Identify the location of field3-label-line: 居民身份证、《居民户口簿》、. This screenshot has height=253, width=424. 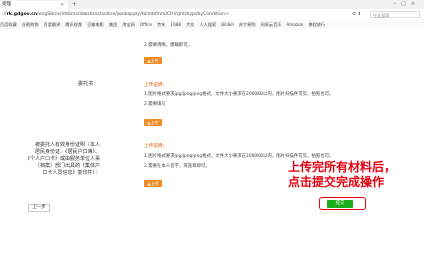
(67, 152).